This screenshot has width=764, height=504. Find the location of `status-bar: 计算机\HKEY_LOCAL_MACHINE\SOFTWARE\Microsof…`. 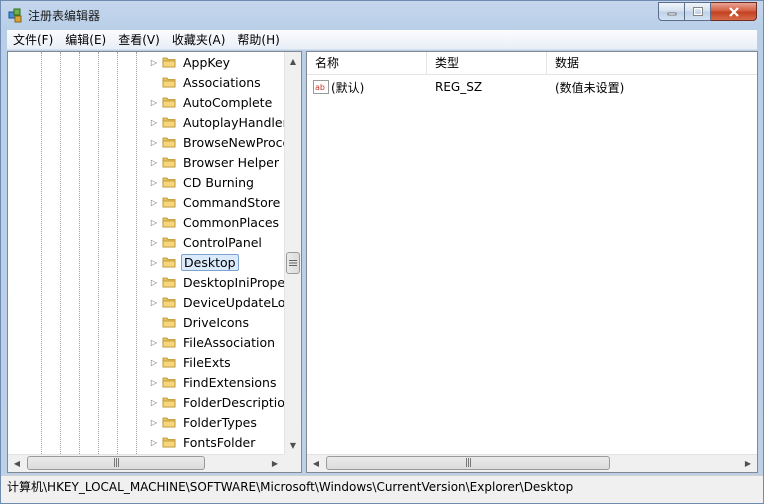

status-bar: 计算机\HKEY_LOCAL_MACHINE\SOFTWARE\Microsof… is located at coordinates (382, 489).